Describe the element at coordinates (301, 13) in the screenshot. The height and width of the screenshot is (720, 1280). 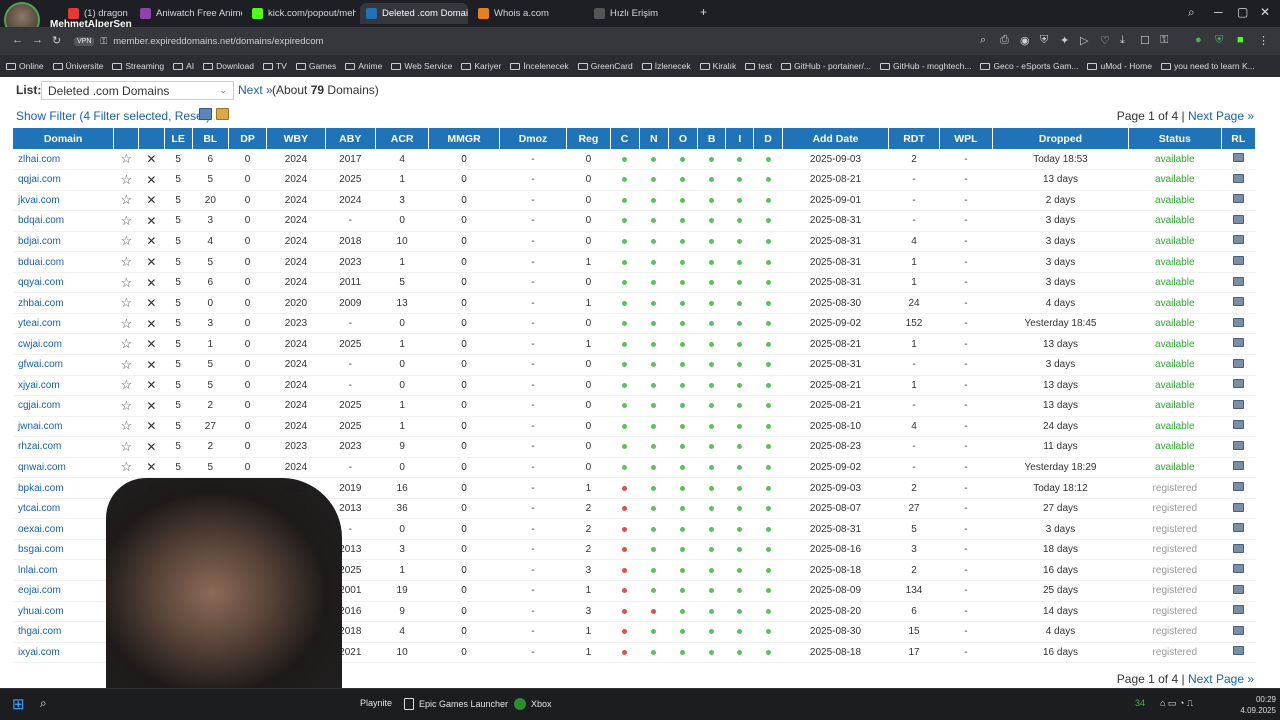
I see `tab-2: kick.com/popout/mehme` at that location.